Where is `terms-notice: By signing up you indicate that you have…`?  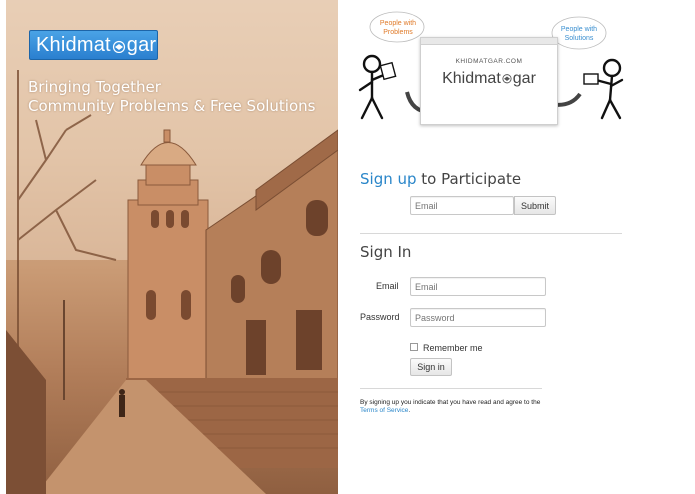 terms-notice: By signing up you indicate that you have… is located at coordinates (450, 406).